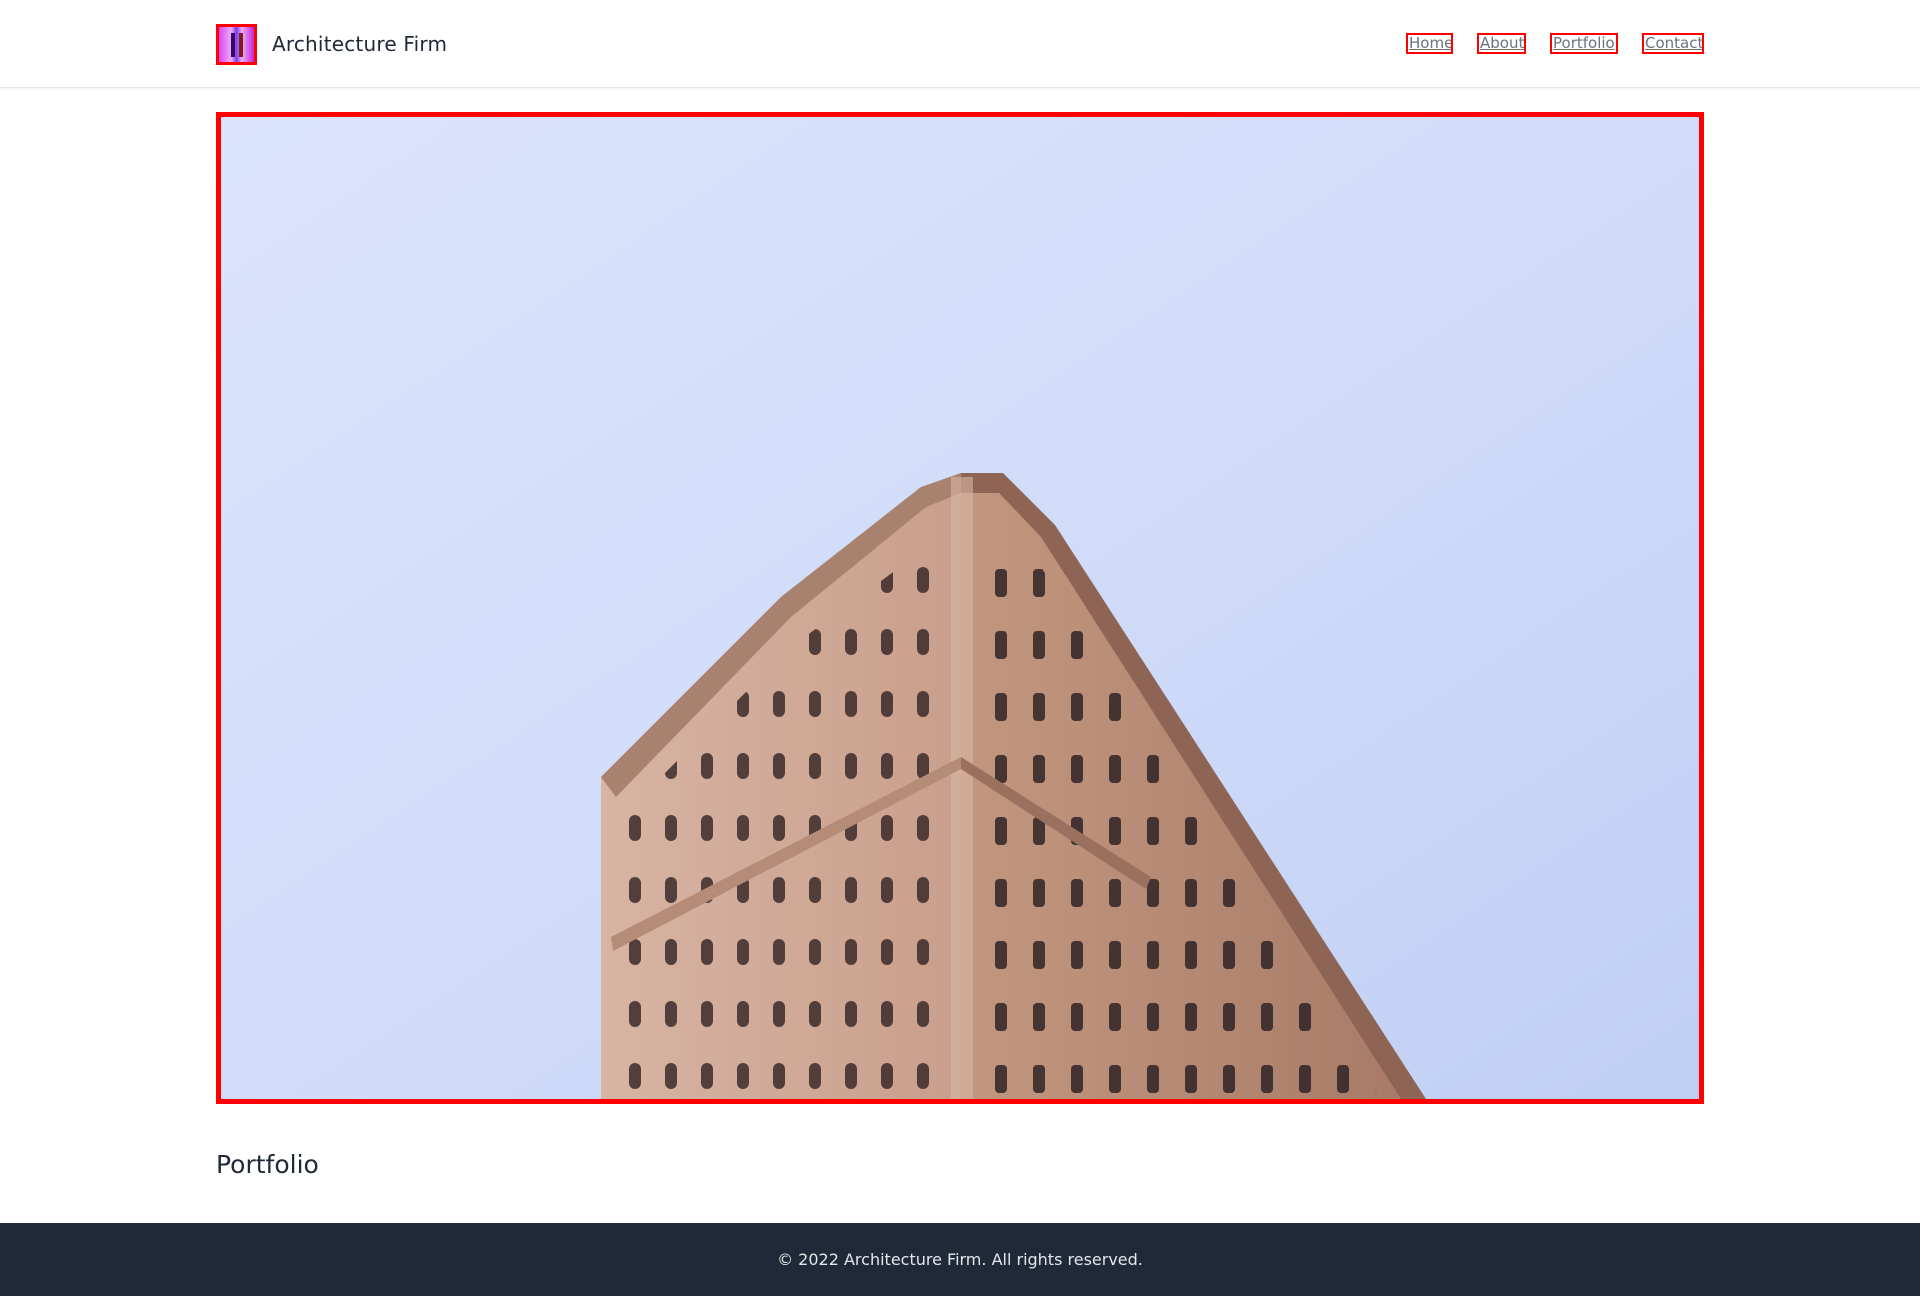  I want to click on brand-name: Architecture Firm, so click(359, 44).